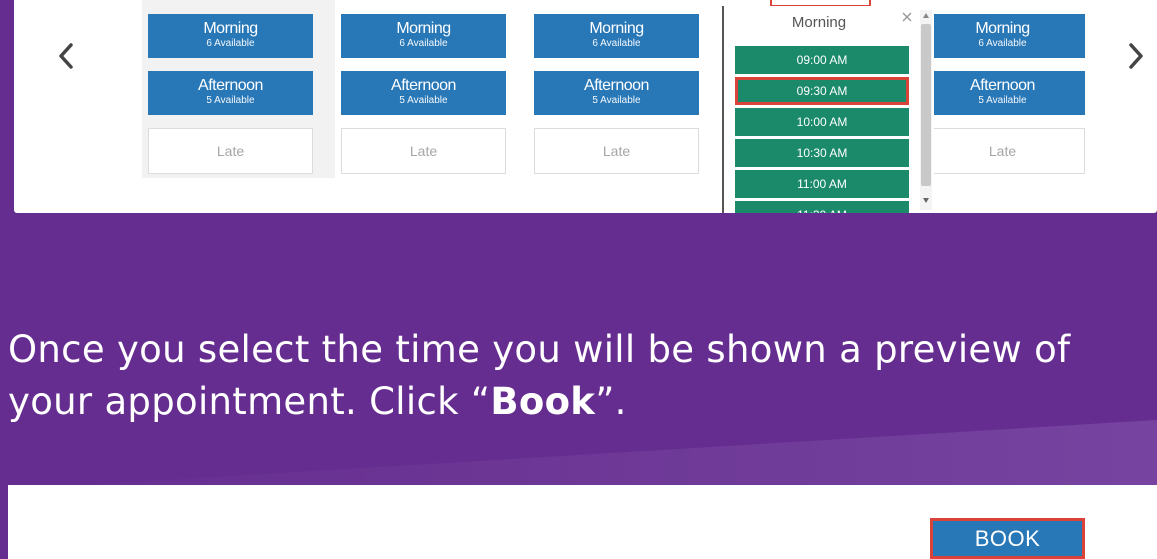  I want to click on instruction-text-end: ”., so click(611, 401).